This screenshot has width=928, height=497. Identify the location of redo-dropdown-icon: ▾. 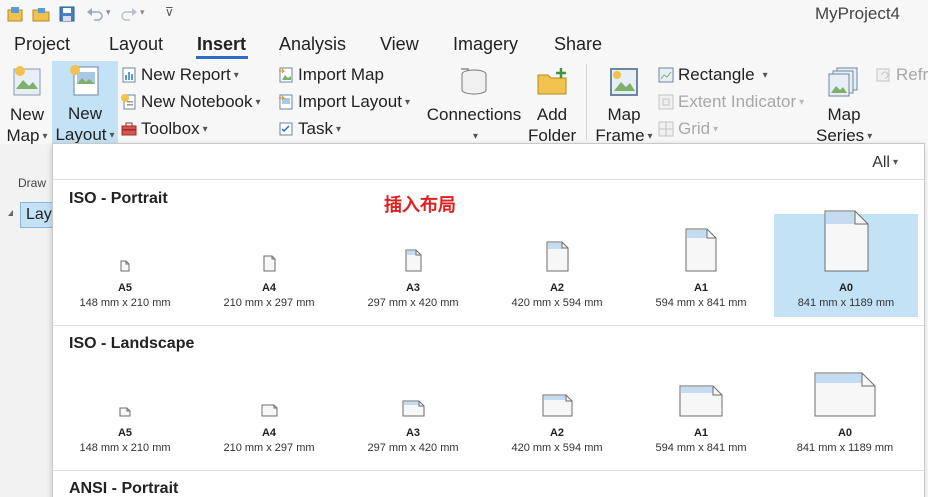
(142, 12).